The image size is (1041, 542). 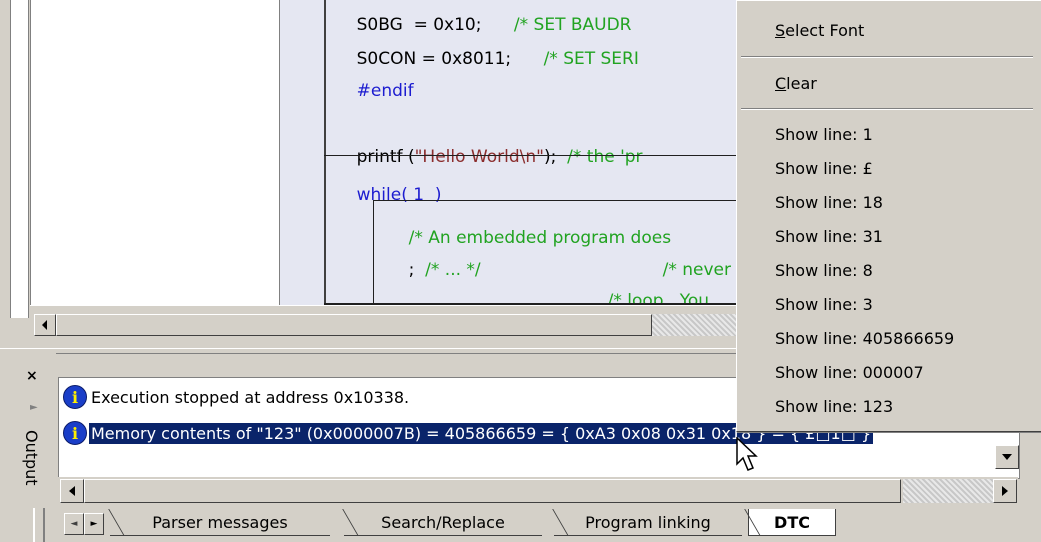 I want to click on menu-item-show-line: Show line: £, so click(x=824, y=168).